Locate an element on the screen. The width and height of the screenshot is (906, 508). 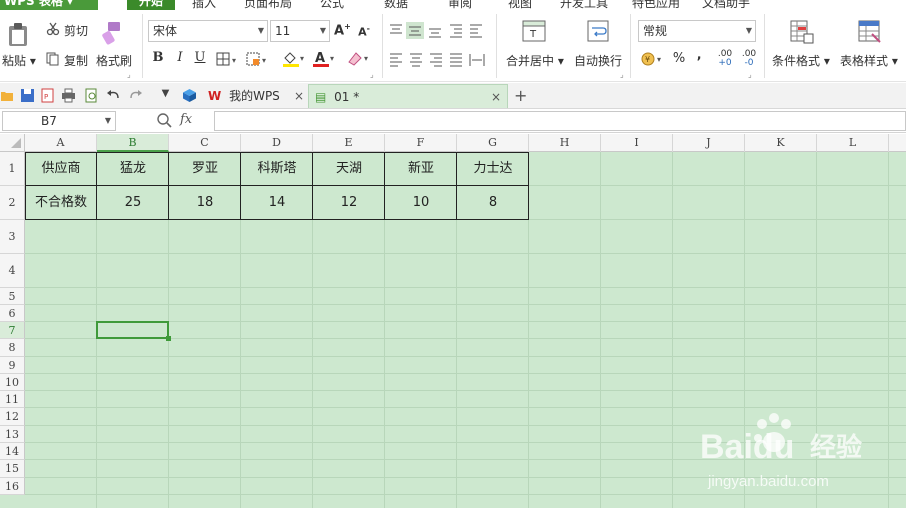
print-preview-icon is located at coordinates (91, 95).